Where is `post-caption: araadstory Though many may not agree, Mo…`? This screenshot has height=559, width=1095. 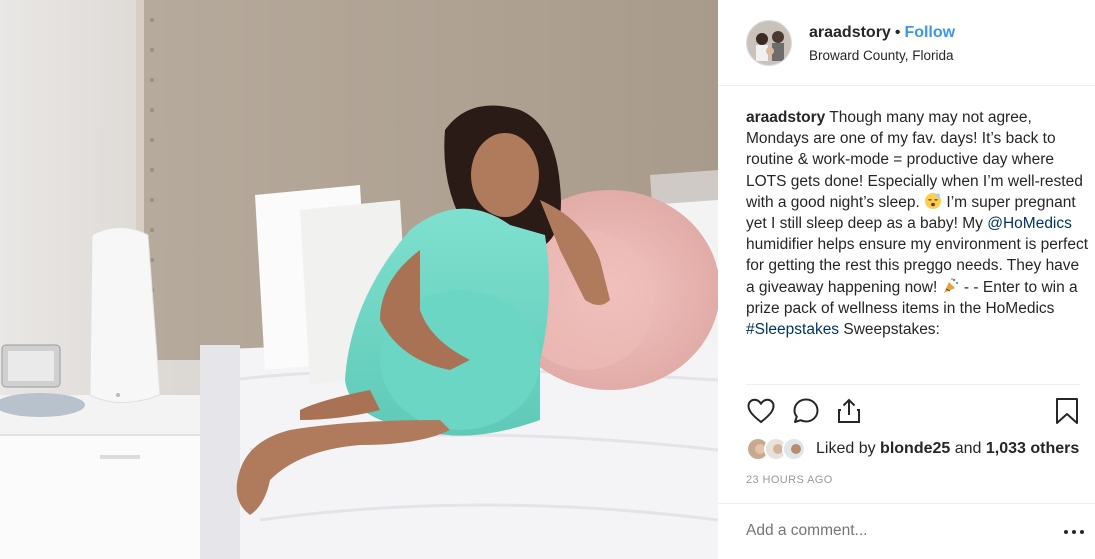
post-caption: araadstory Though many may not agree, Mo… is located at coordinates (917, 223).